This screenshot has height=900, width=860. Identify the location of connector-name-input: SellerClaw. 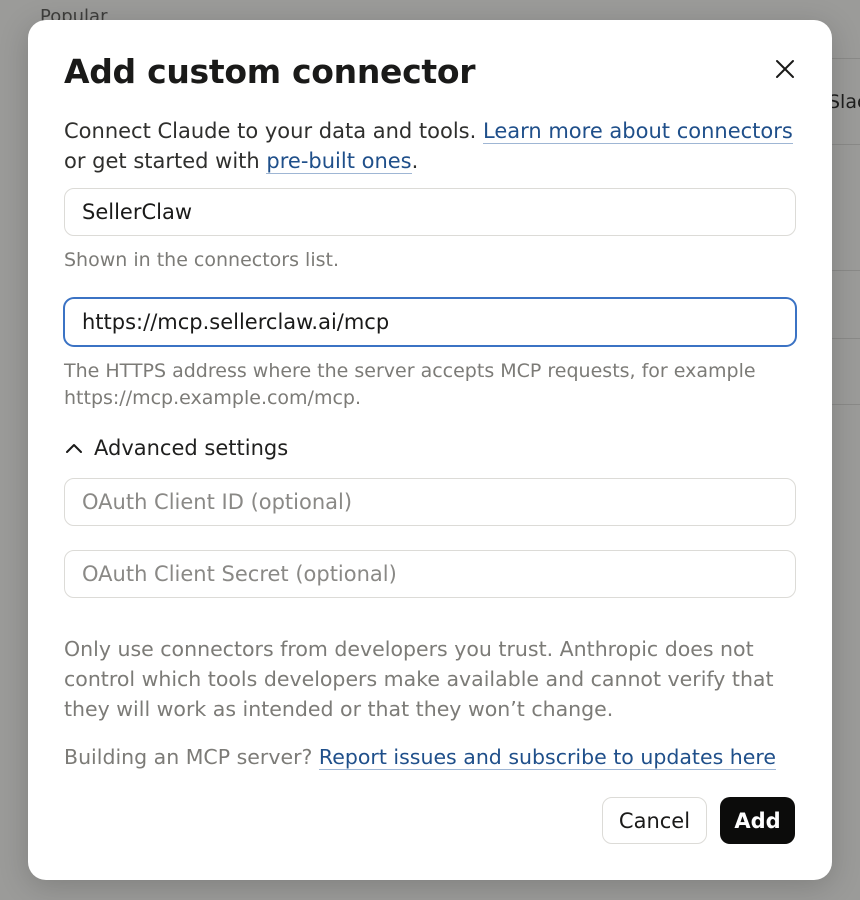
(430, 212).